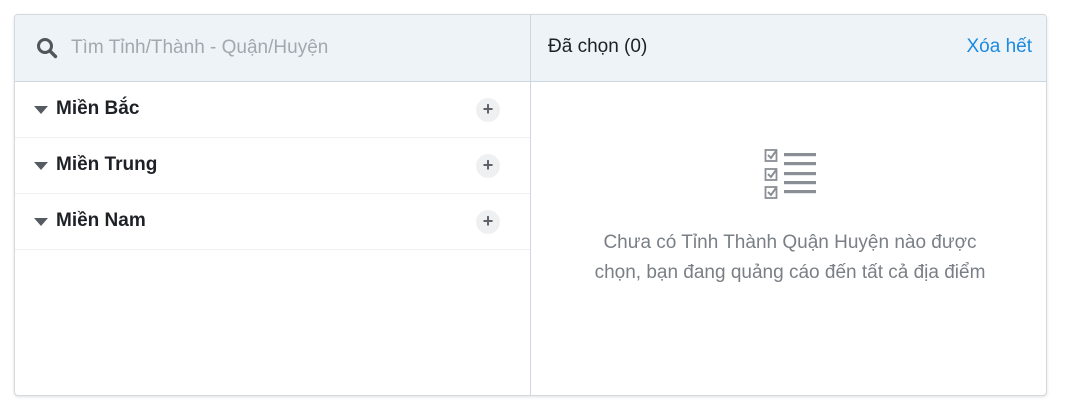 Image resolution: width=1068 pixels, height=408 pixels. What do you see at coordinates (101, 220) in the screenshot?
I see `region-label: Miền Nam` at bounding box center [101, 220].